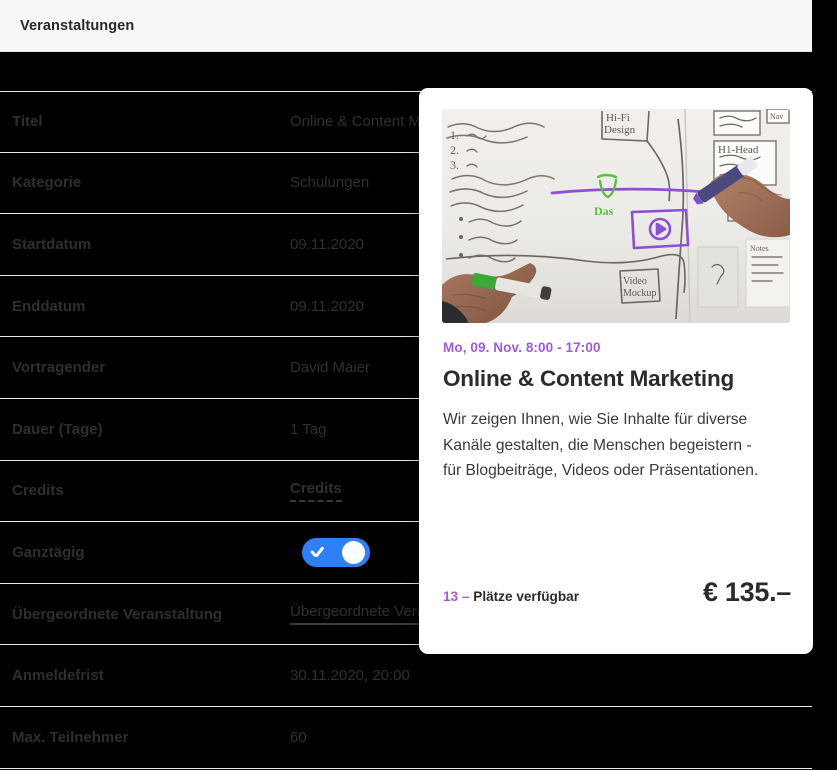 Image resolution: width=837 pixels, height=770 pixels. What do you see at coordinates (406, 26) in the screenshot?
I see `page-header: Veranstaltungen` at bounding box center [406, 26].